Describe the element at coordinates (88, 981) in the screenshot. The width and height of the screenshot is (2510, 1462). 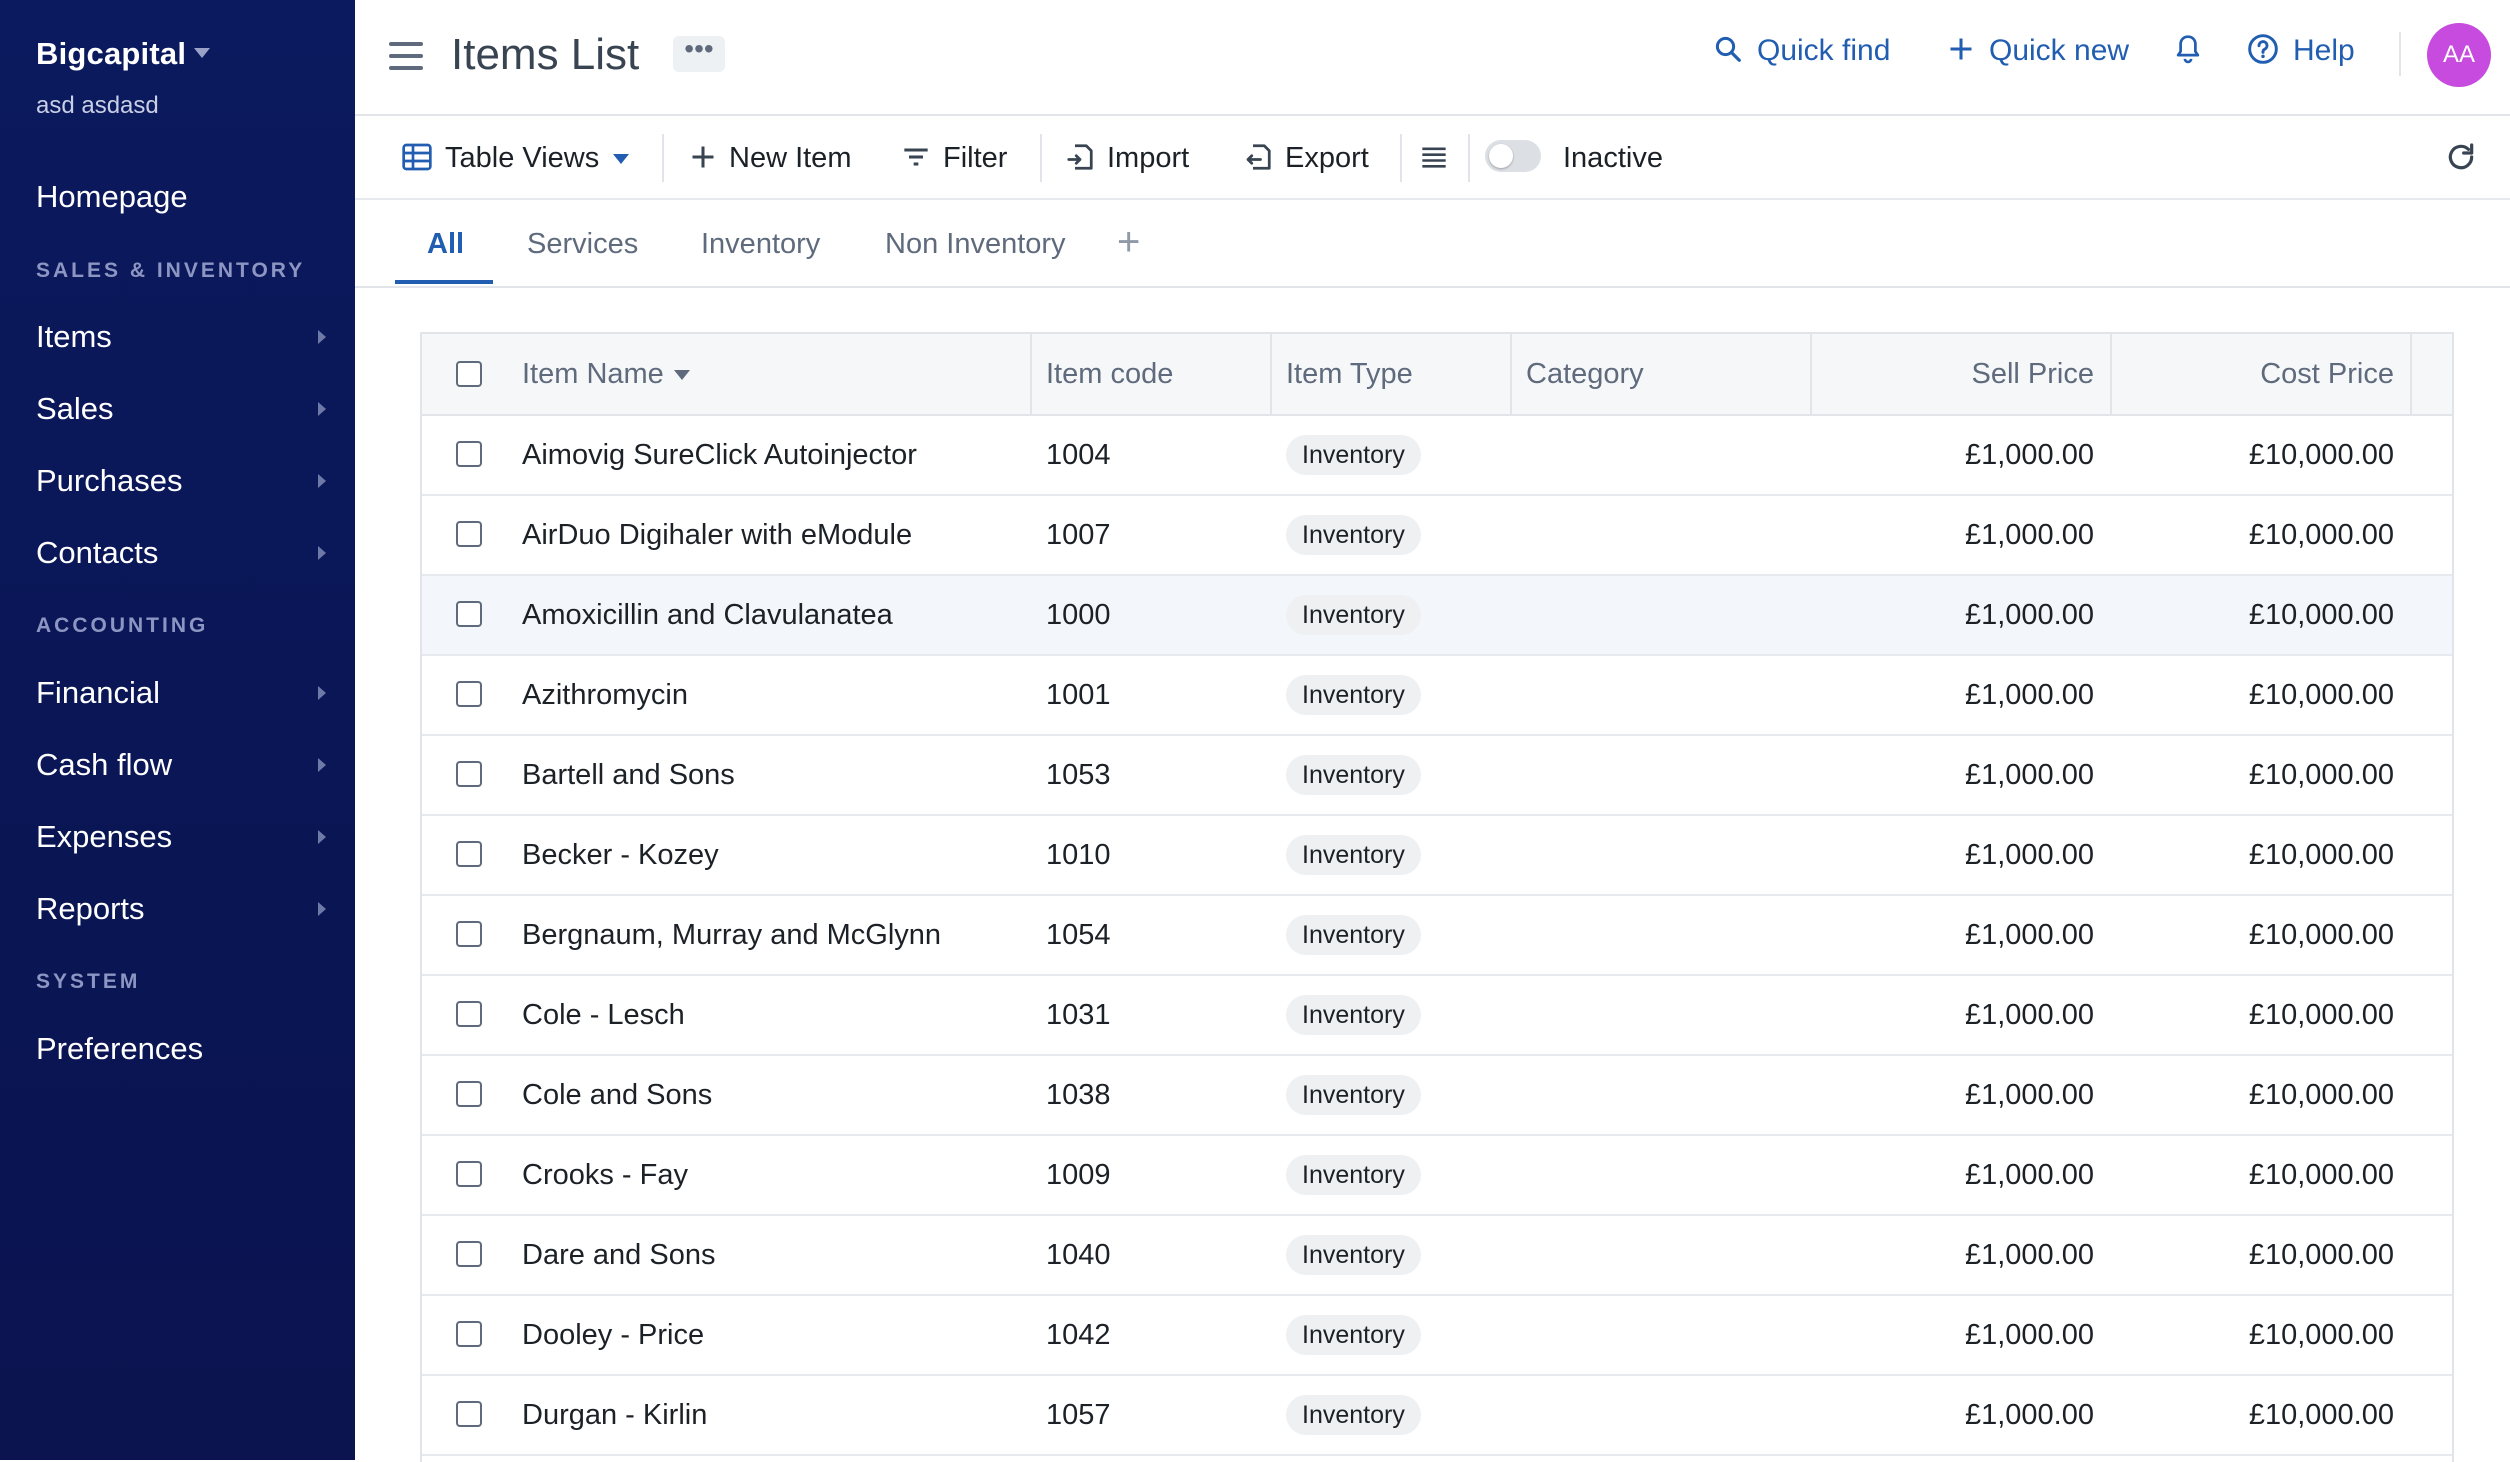
I see `sidebar-section-system: SYSTEM` at that location.